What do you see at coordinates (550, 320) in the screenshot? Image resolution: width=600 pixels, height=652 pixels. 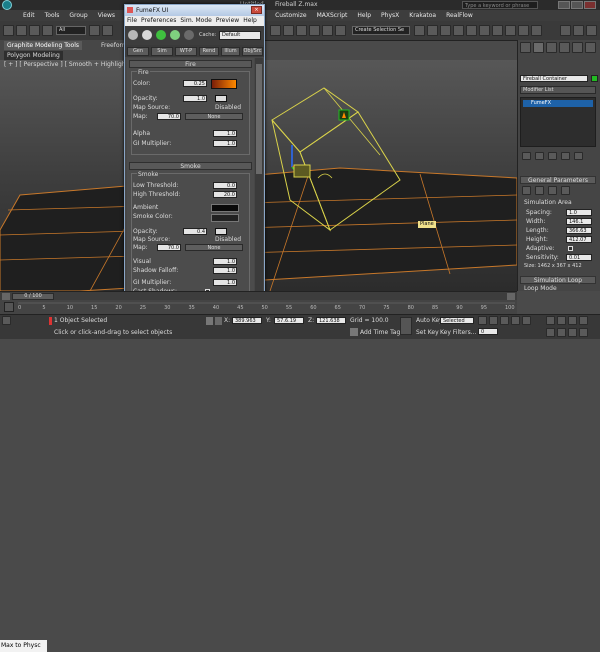 I see `zoom-icon` at bounding box center [550, 320].